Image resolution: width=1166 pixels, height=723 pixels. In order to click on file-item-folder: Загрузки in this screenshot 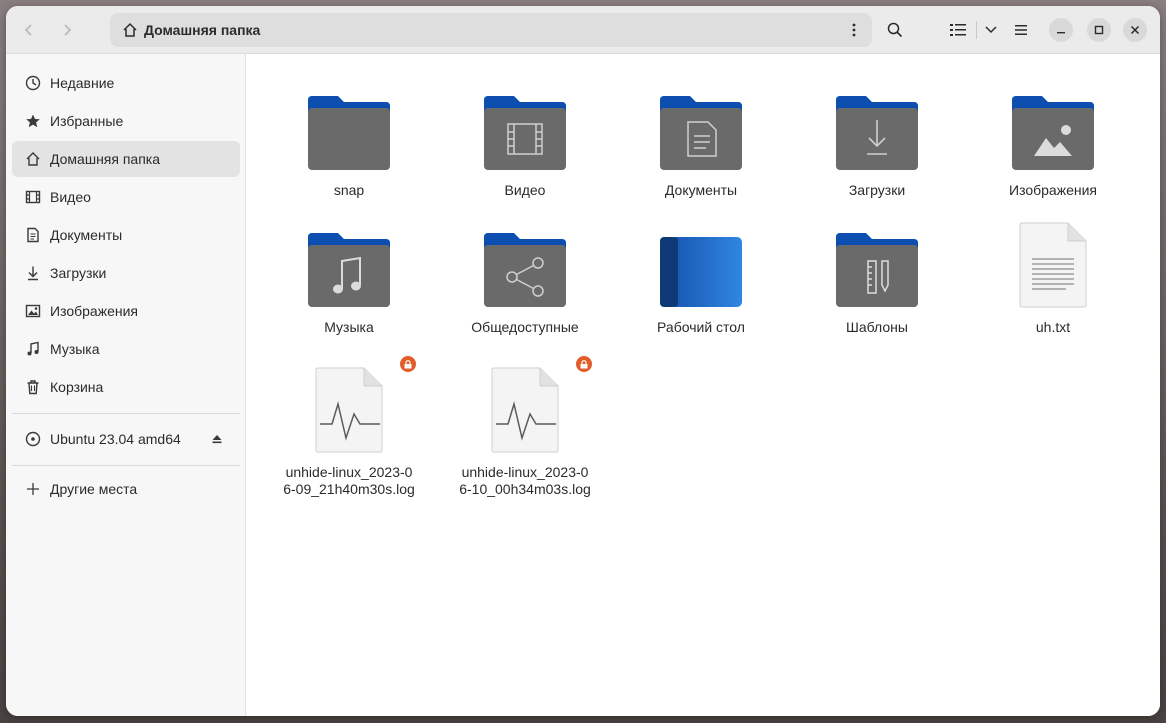, I will do `click(877, 137)`.